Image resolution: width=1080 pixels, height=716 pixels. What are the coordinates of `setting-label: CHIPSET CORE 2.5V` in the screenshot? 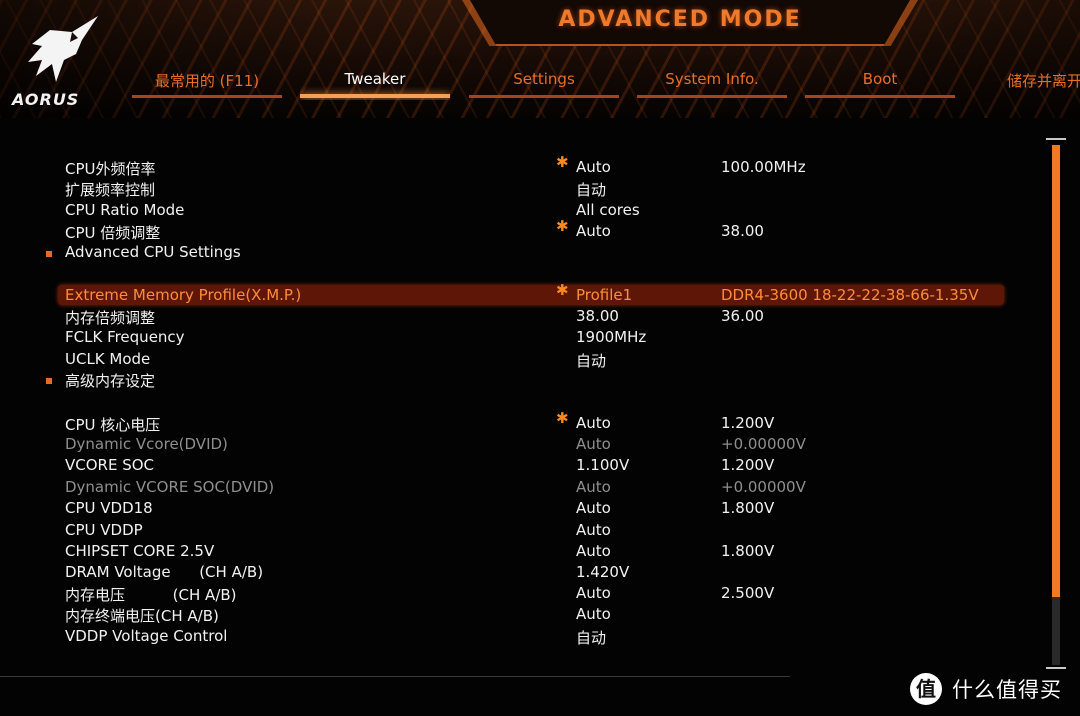 It's located at (140, 551).